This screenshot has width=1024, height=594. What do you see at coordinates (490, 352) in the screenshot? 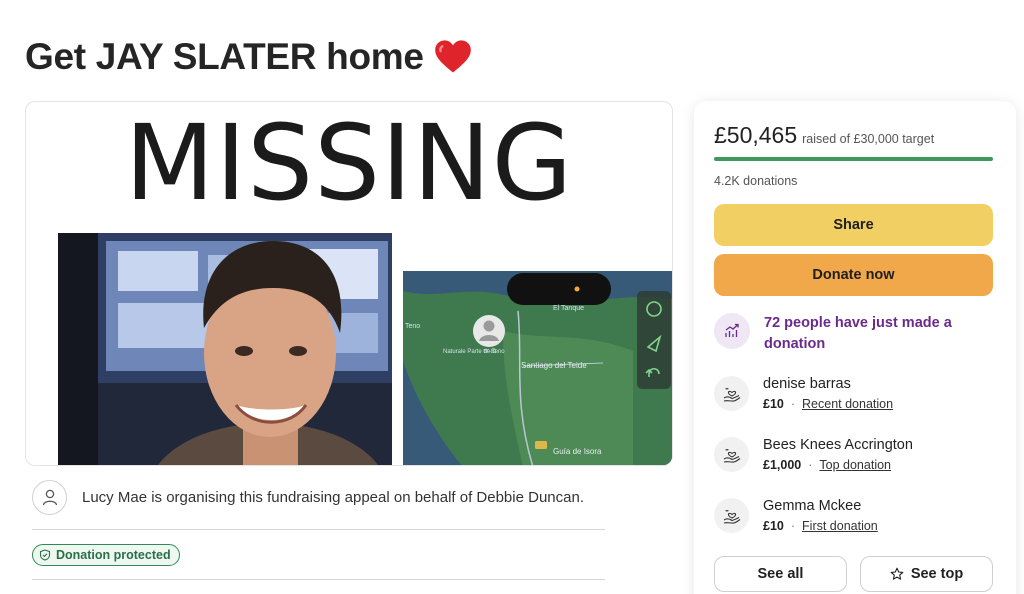
I see `map-pin-label: TF-82` at bounding box center [490, 352].